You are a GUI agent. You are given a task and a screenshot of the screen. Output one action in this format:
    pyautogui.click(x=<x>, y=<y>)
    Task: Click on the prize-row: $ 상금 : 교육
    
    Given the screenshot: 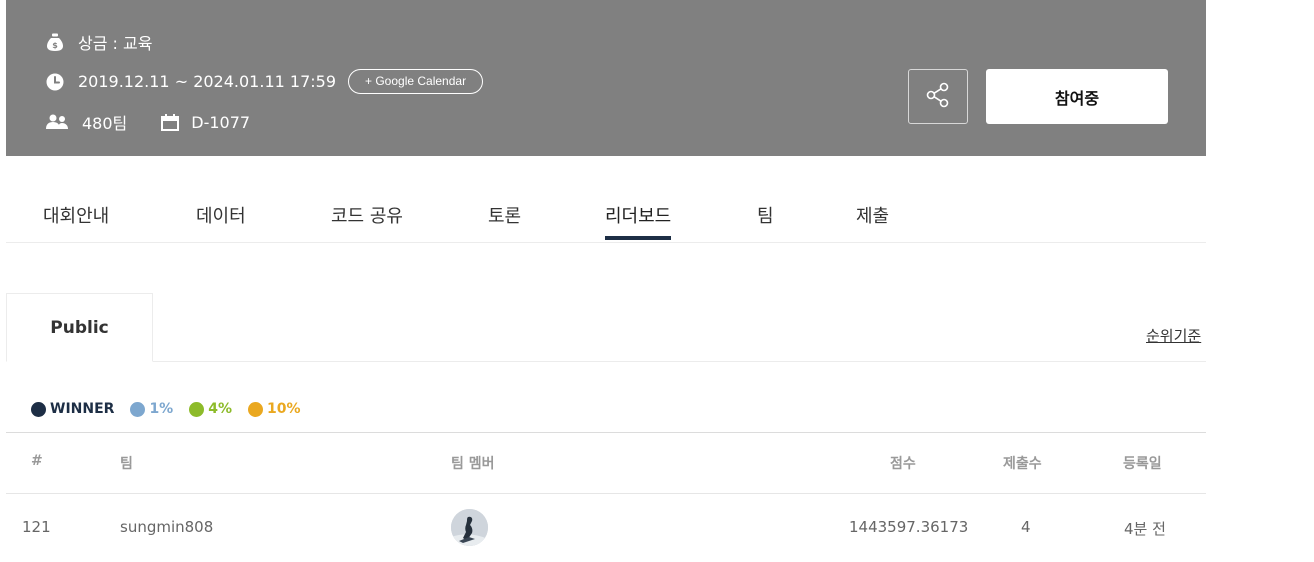 What is the action you would take?
    pyautogui.click(x=99, y=42)
    